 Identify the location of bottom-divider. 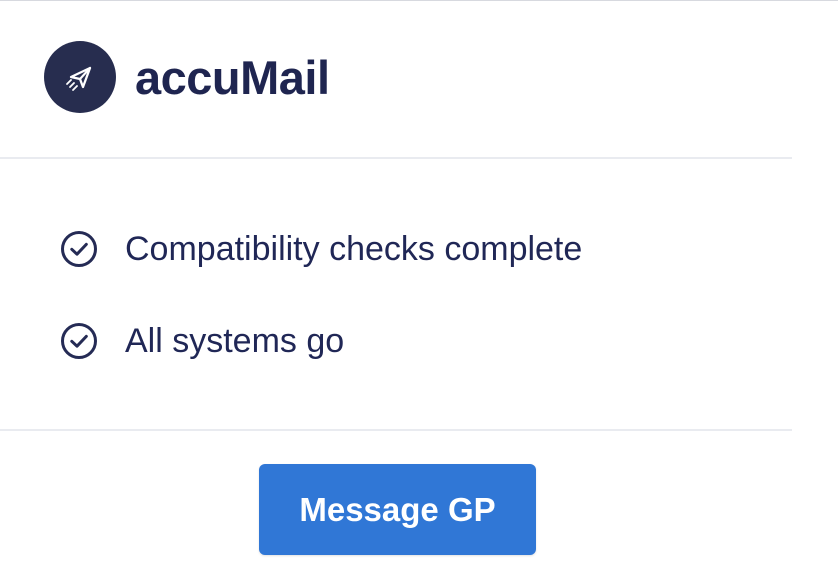
(396, 430).